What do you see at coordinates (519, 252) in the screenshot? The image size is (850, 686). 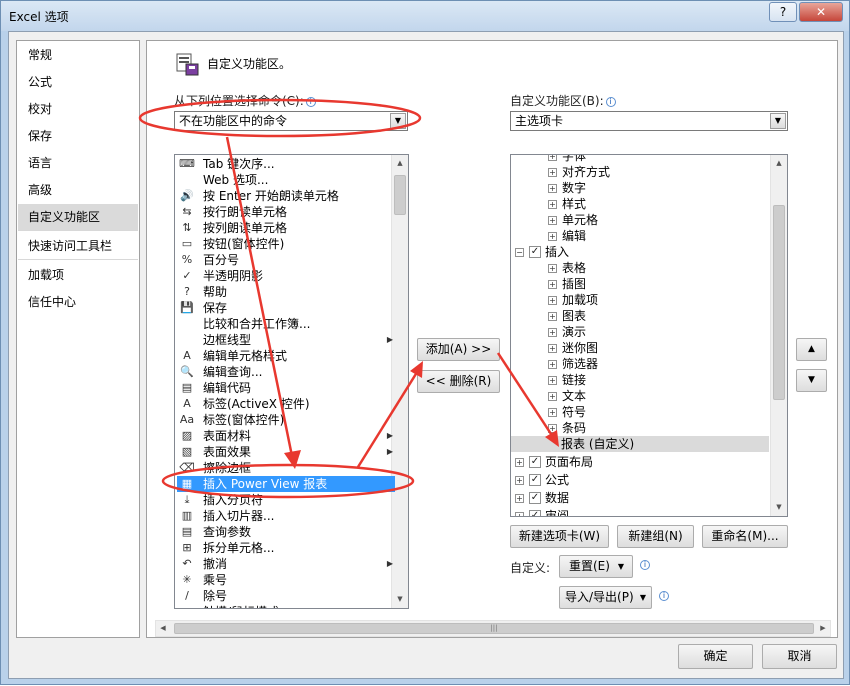 I see `collapse-icon: −` at bounding box center [519, 252].